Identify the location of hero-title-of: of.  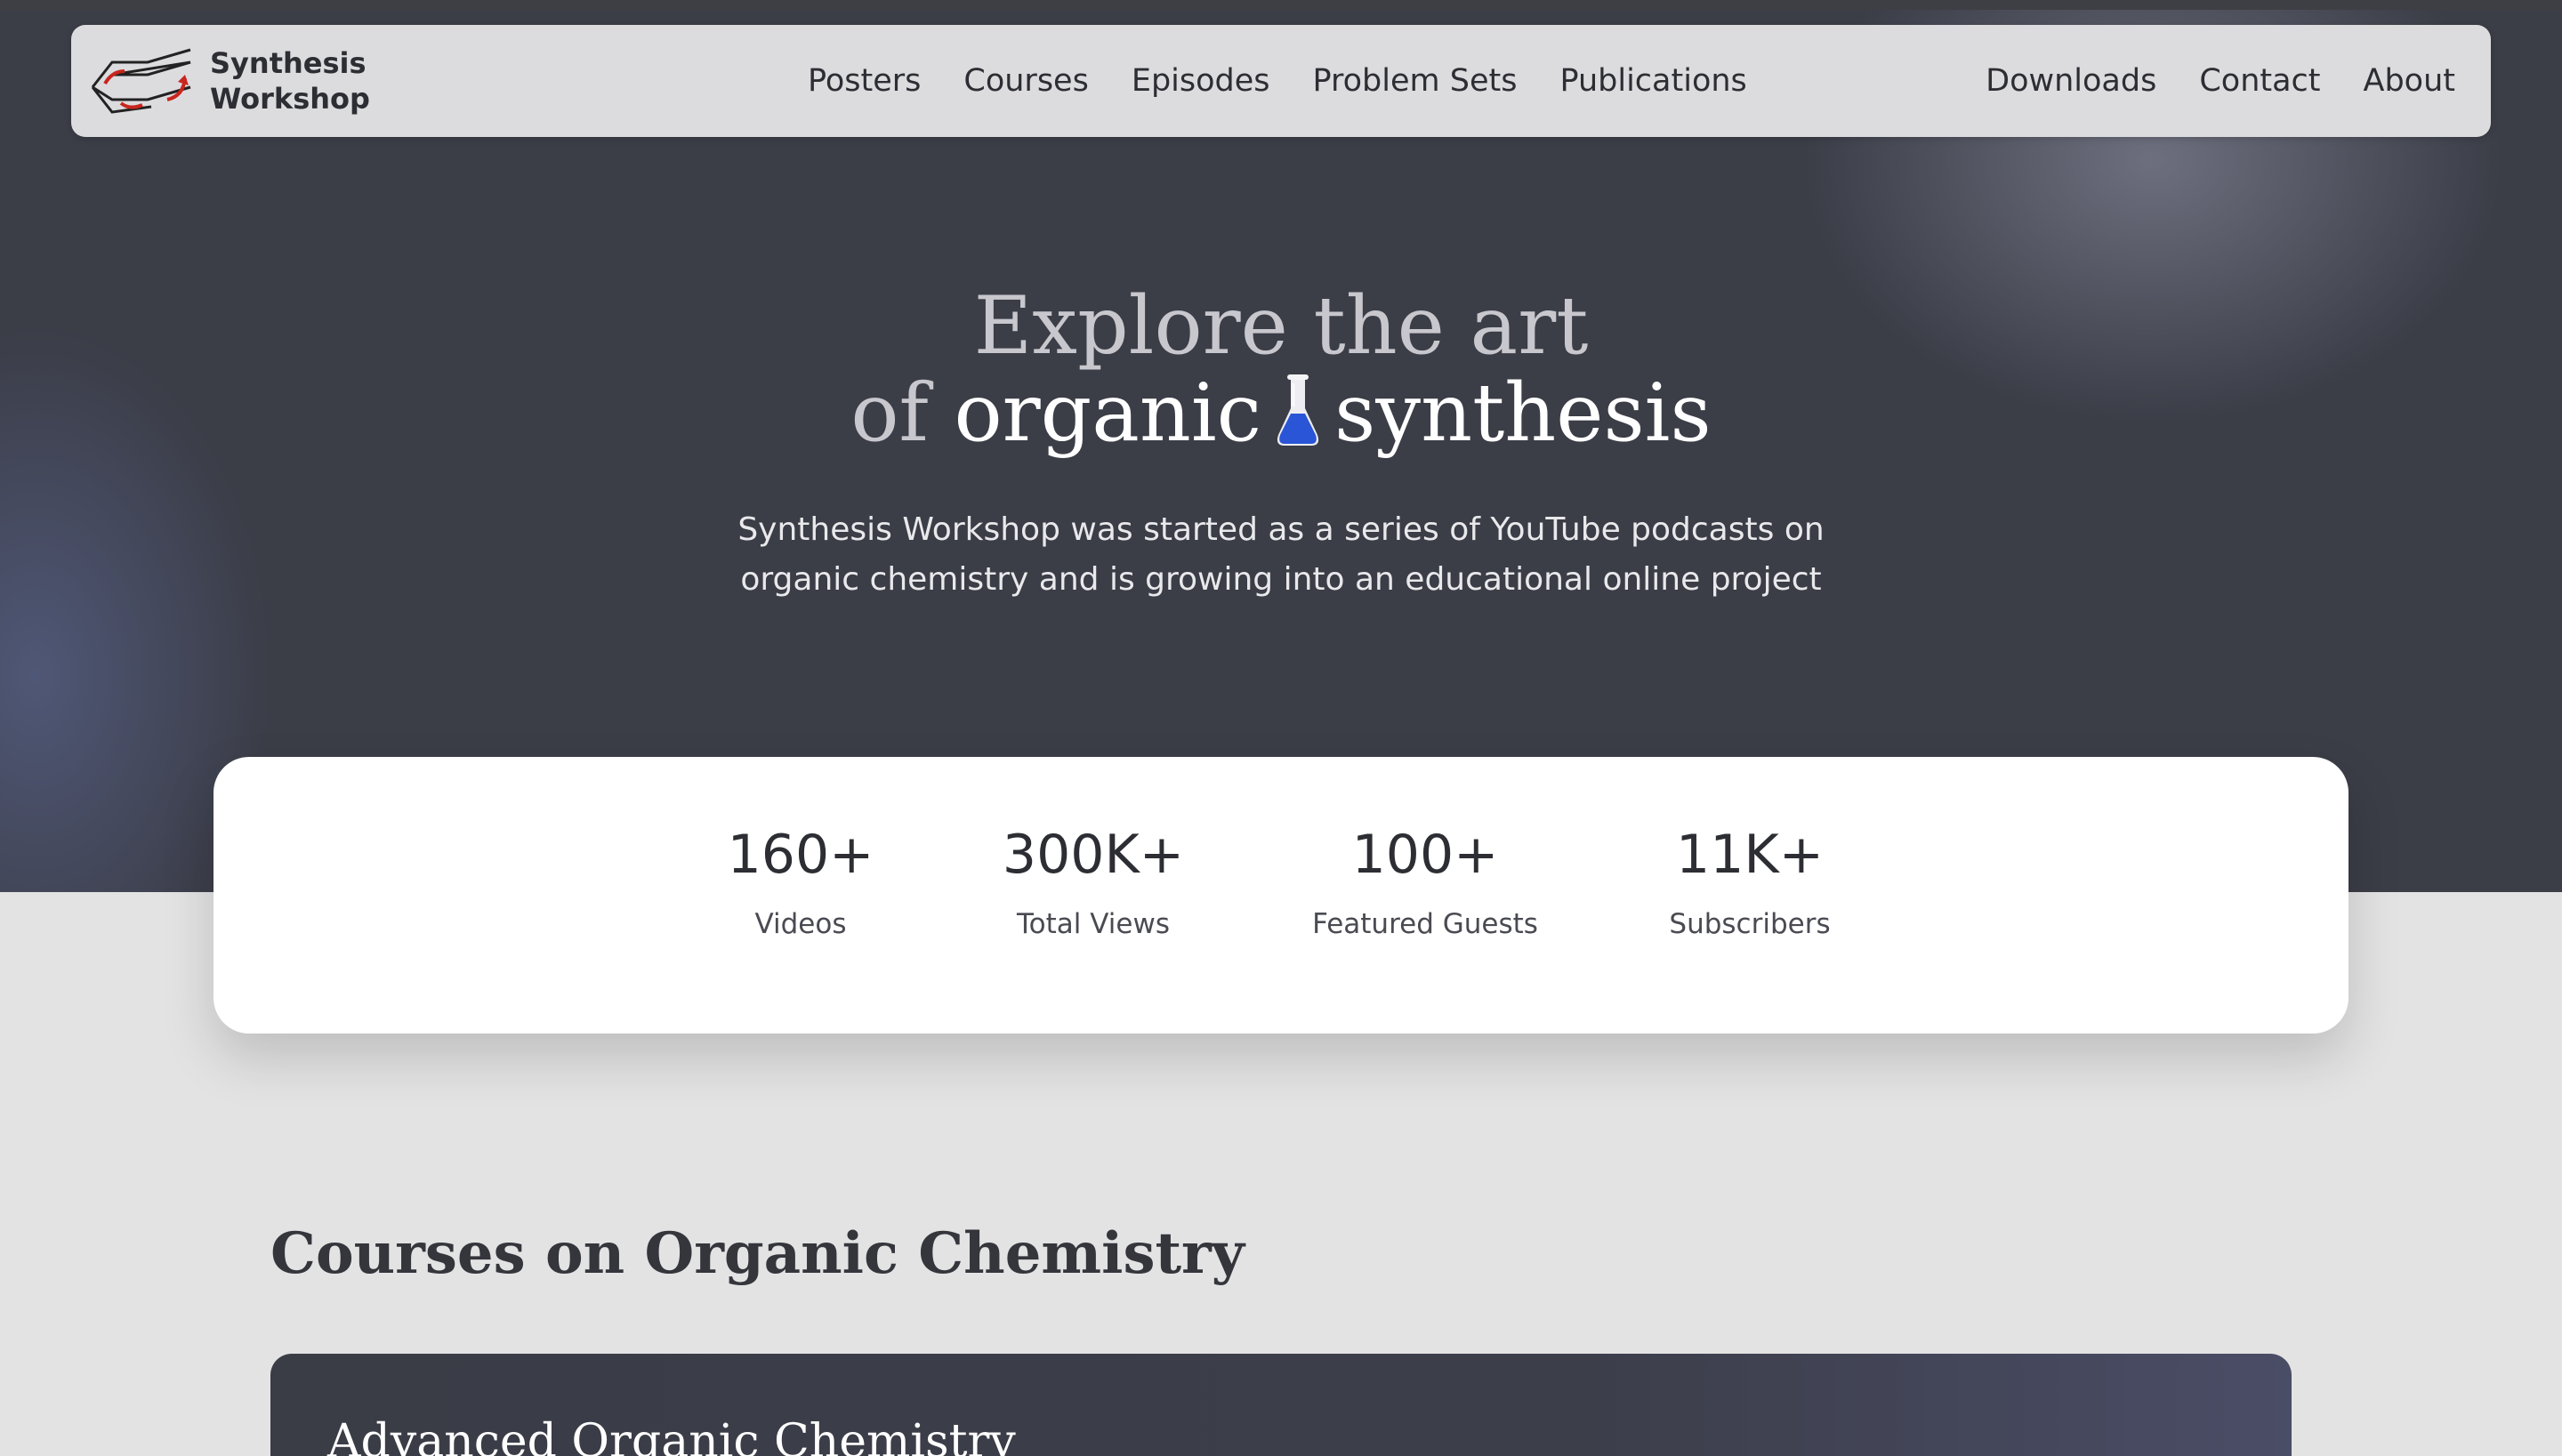
(889, 413).